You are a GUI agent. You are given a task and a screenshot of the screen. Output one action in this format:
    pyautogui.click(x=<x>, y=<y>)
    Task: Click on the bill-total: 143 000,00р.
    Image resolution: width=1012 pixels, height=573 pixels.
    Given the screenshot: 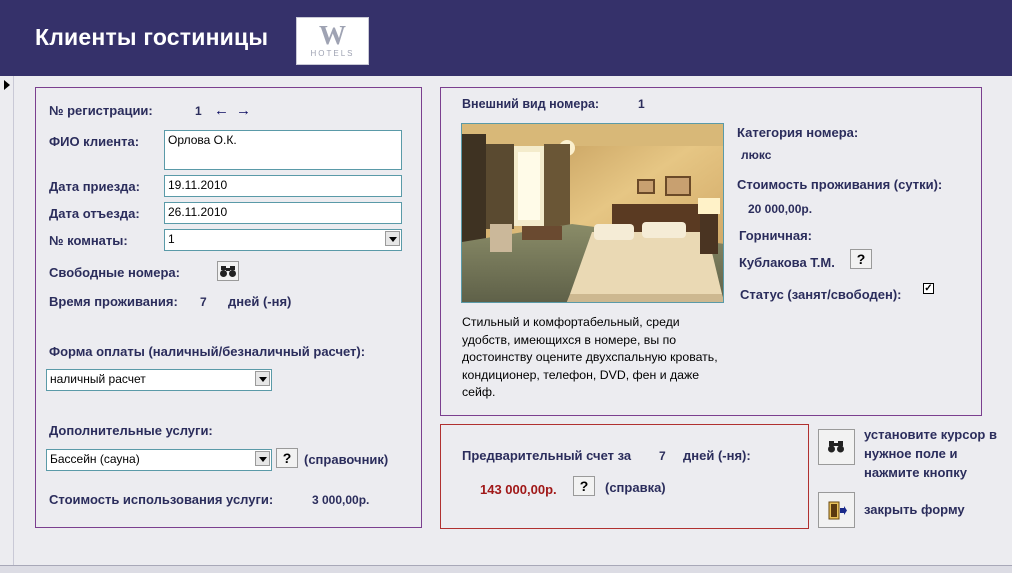 What is the action you would take?
    pyautogui.click(x=518, y=489)
    